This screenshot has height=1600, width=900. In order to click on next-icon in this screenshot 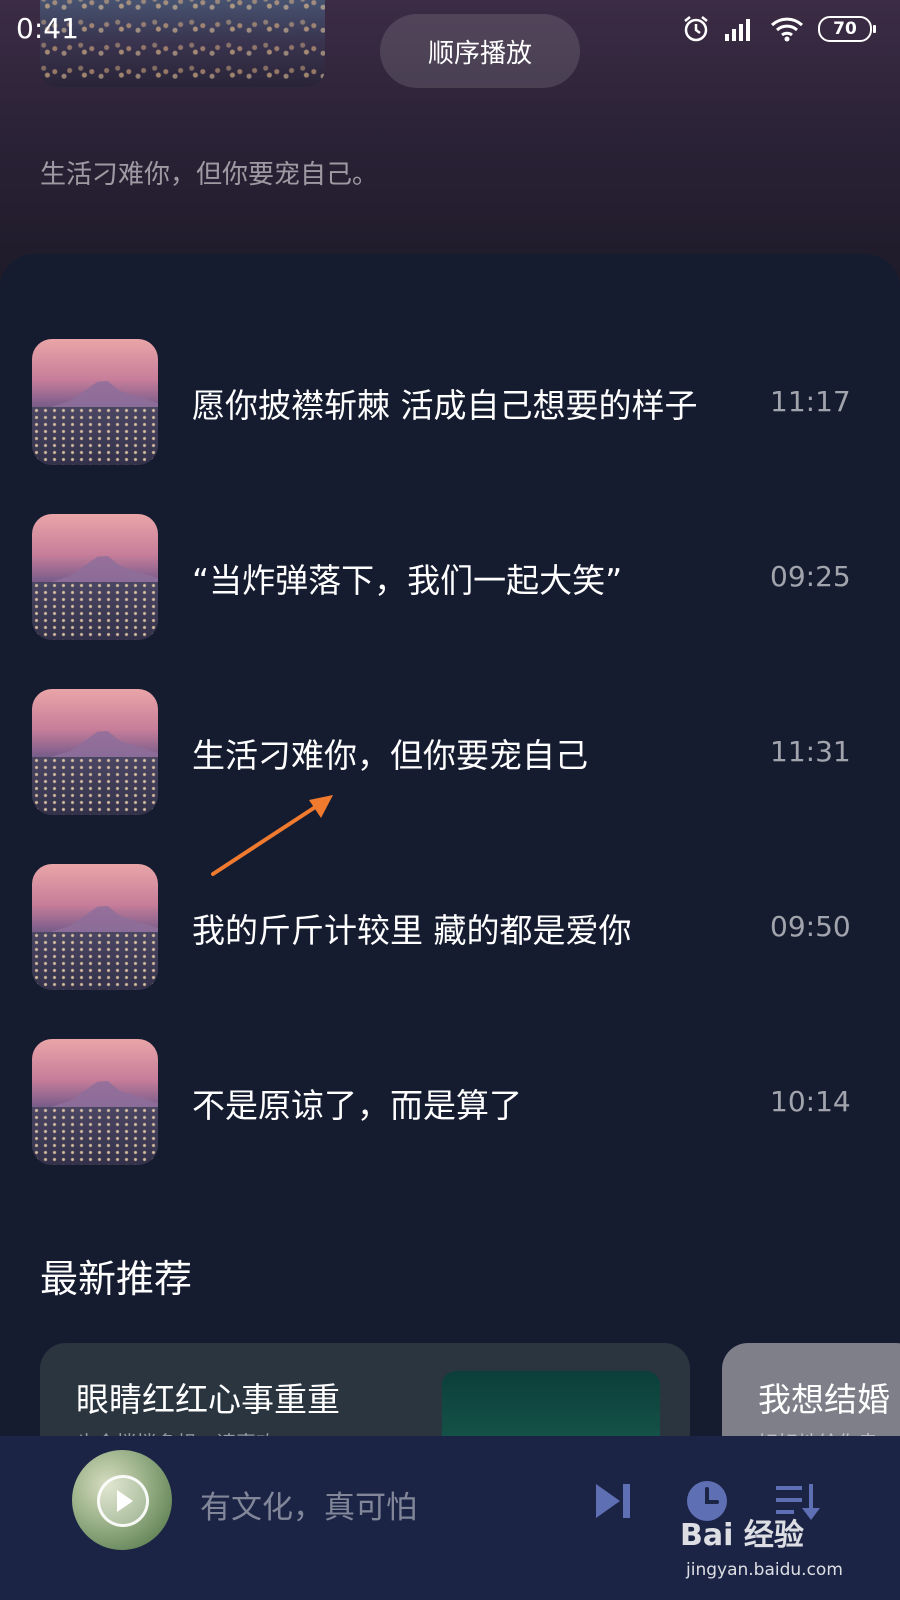, I will do `click(613, 1501)`.